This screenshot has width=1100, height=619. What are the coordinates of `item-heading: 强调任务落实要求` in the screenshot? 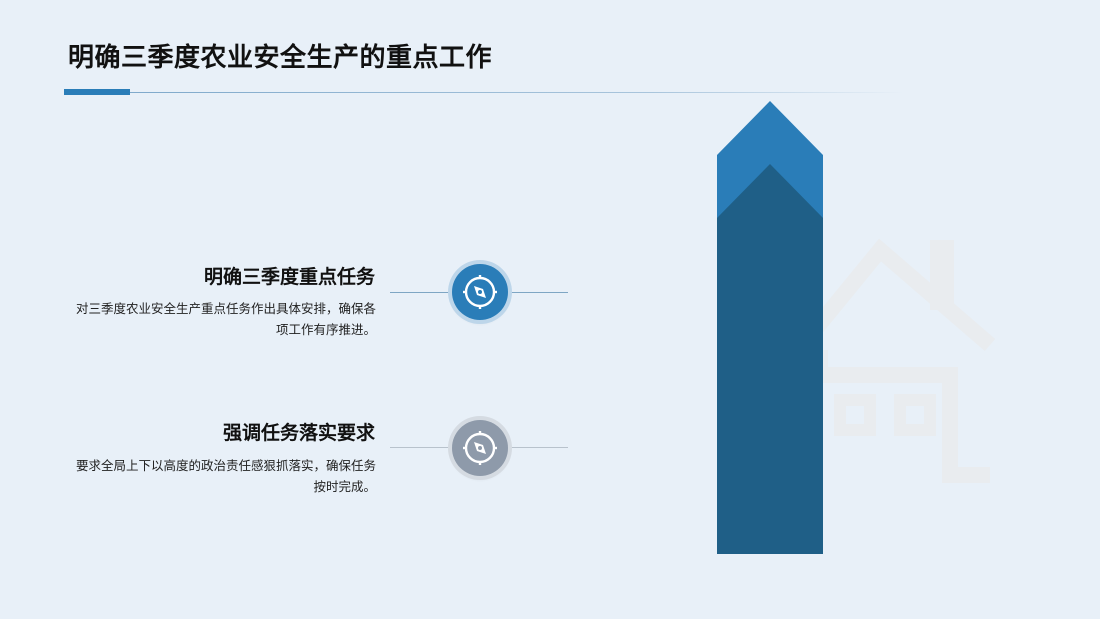 It's located at (298, 433).